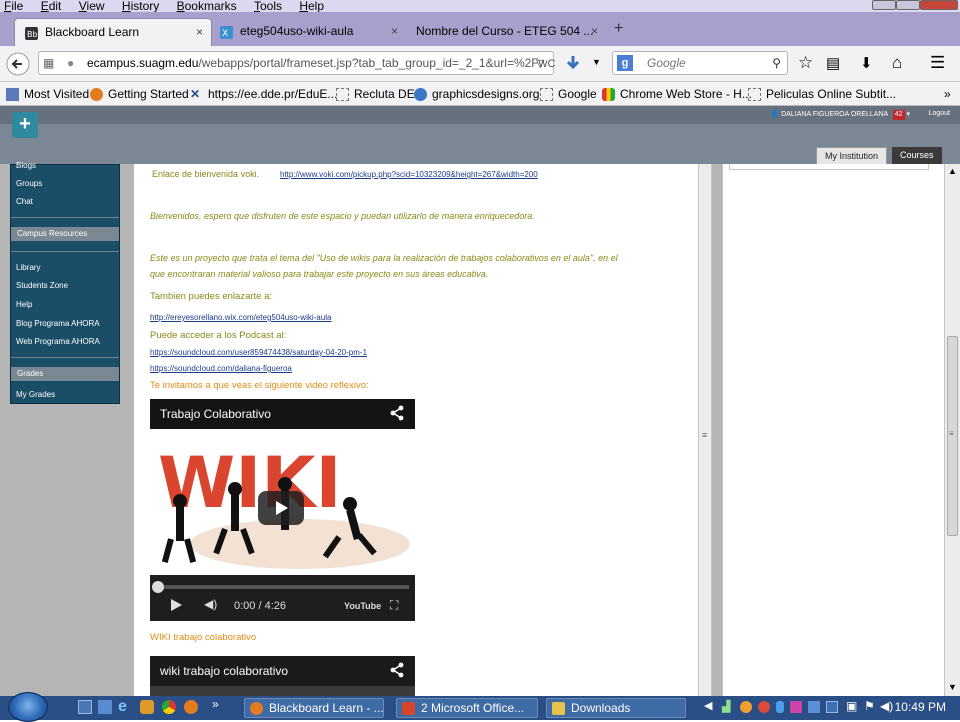  What do you see at coordinates (191, 707) in the screenshot?
I see `quicklaunch-firefox-icon` at bounding box center [191, 707].